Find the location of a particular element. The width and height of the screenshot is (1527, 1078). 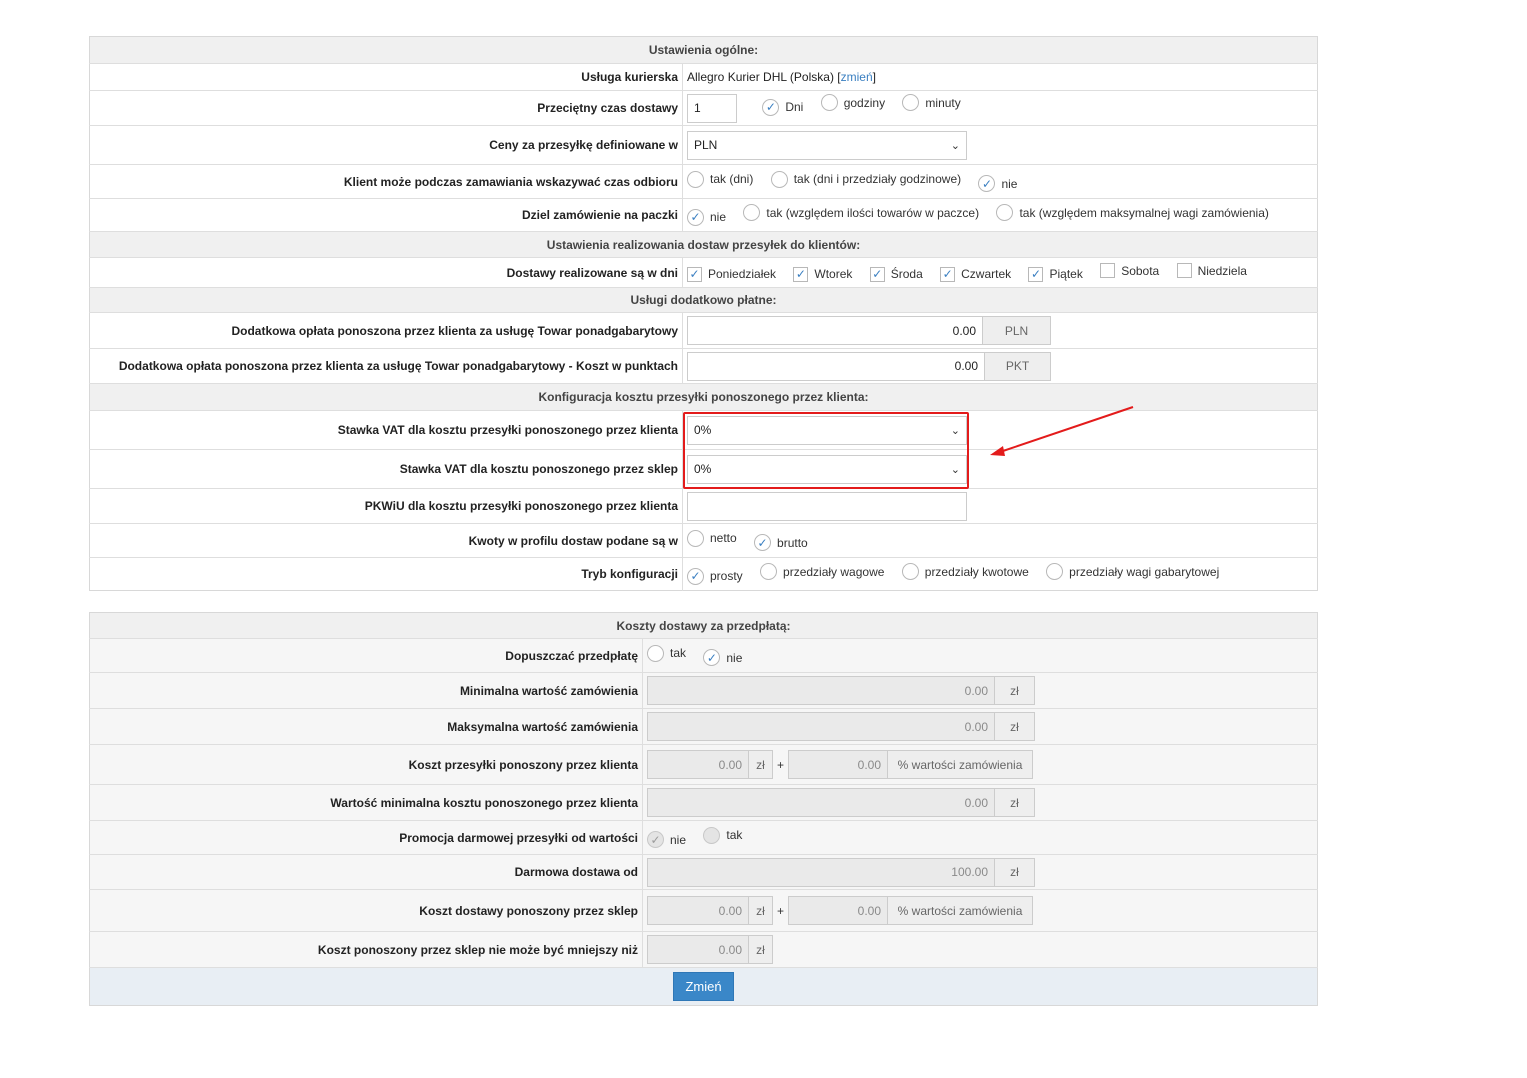

max-order-input: 0.00 is located at coordinates (821, 726).